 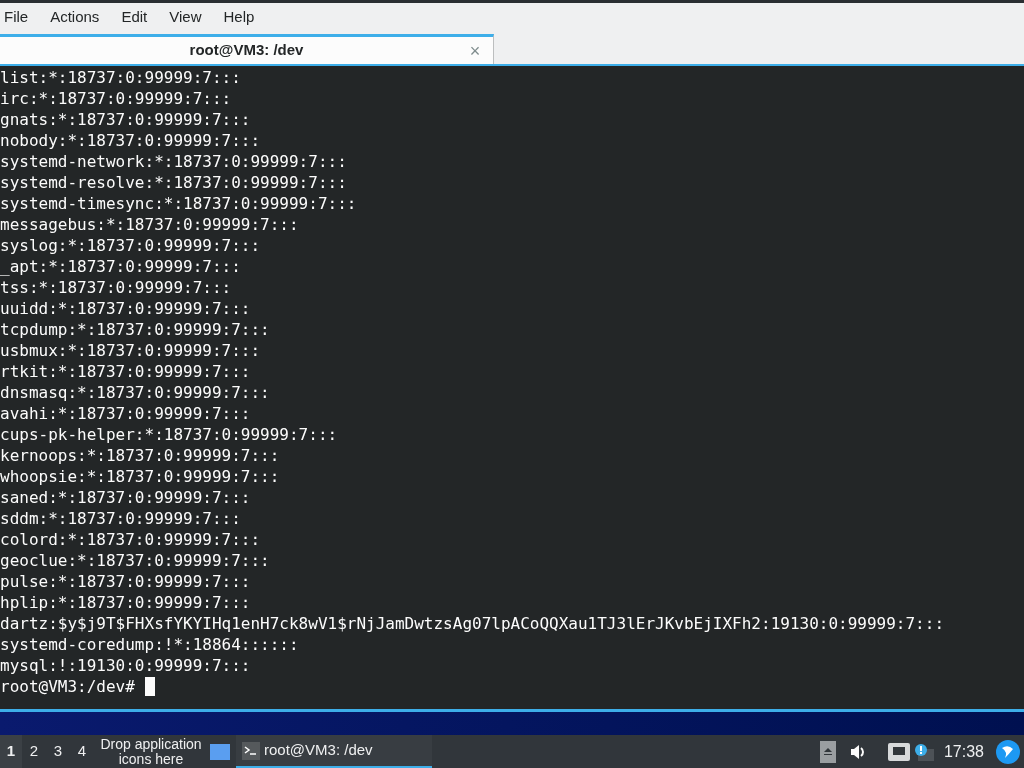 What do you see at coordinates (16, 17) in the screenshot?
I see `menu-item: File` at bounding box center [16, 17].